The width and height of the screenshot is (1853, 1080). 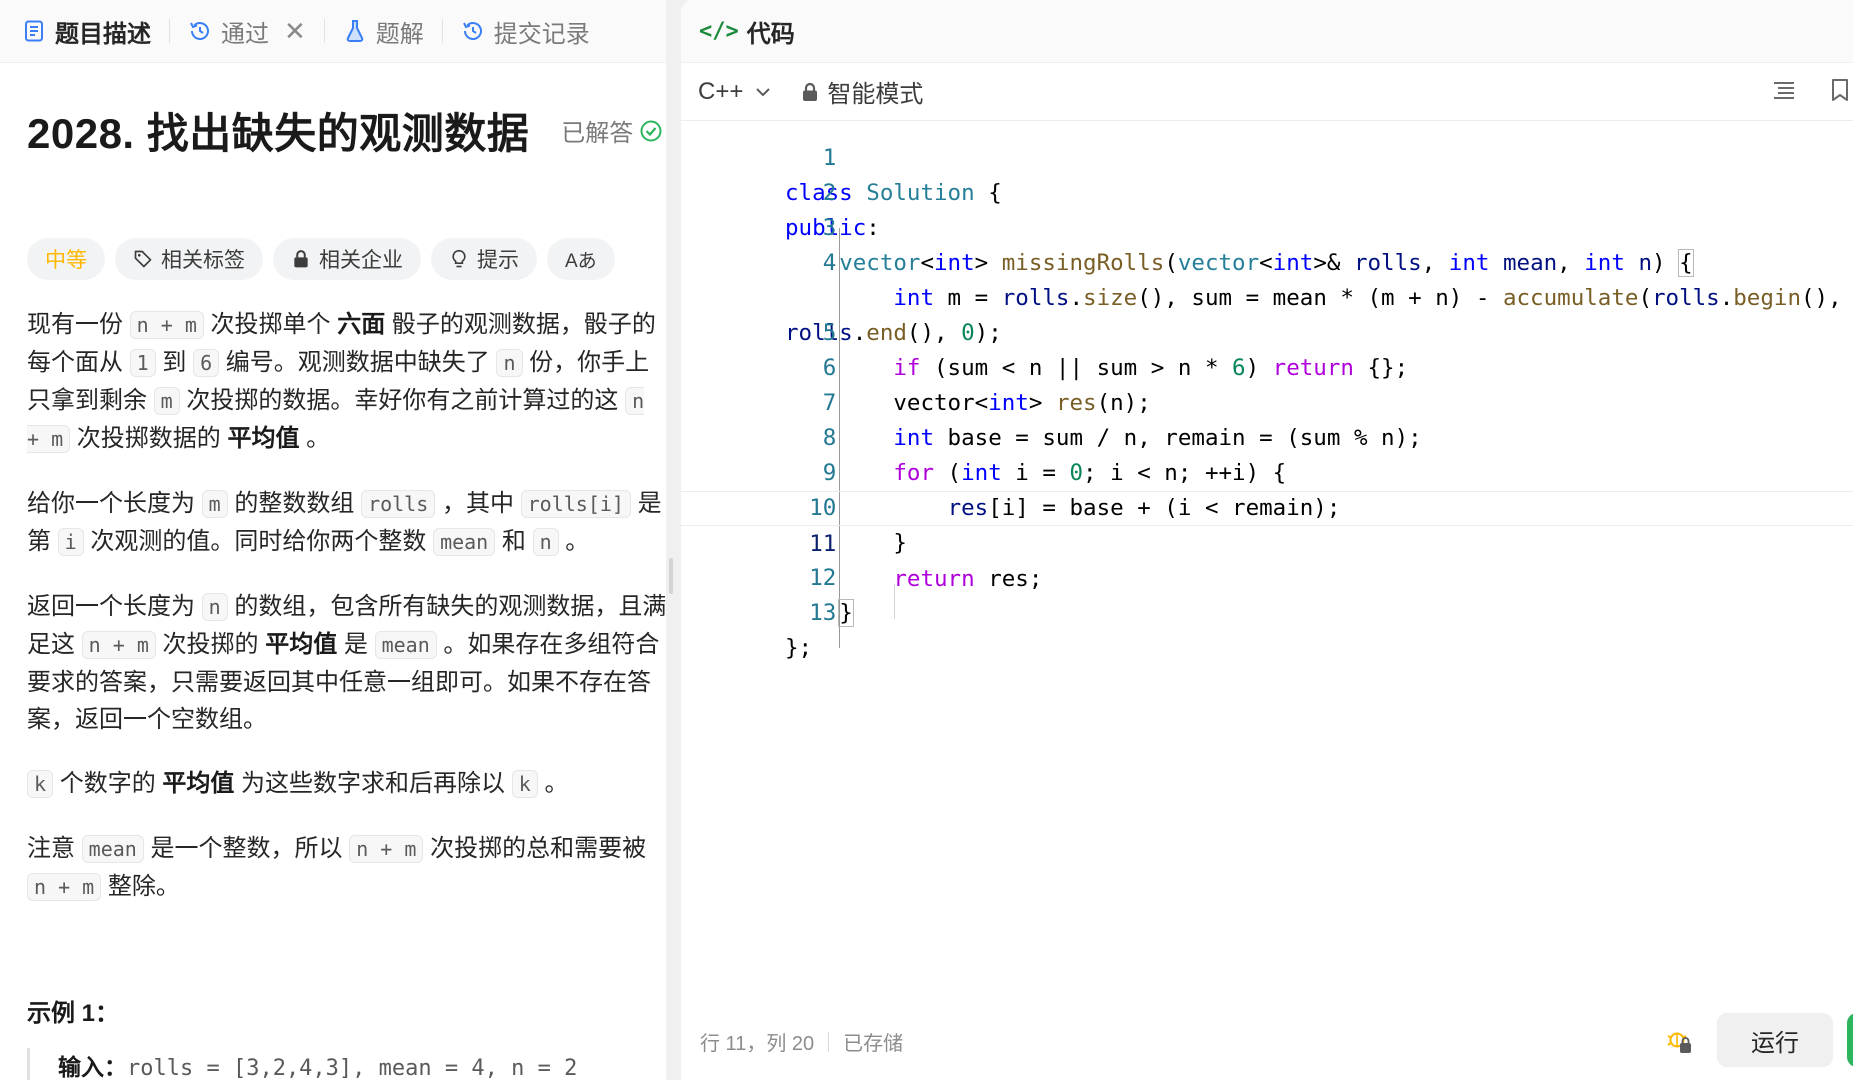 What do you see at coordinates (672, 540) in the screenshot?
I see `panel-splitter` at bounding box center [672, 540].